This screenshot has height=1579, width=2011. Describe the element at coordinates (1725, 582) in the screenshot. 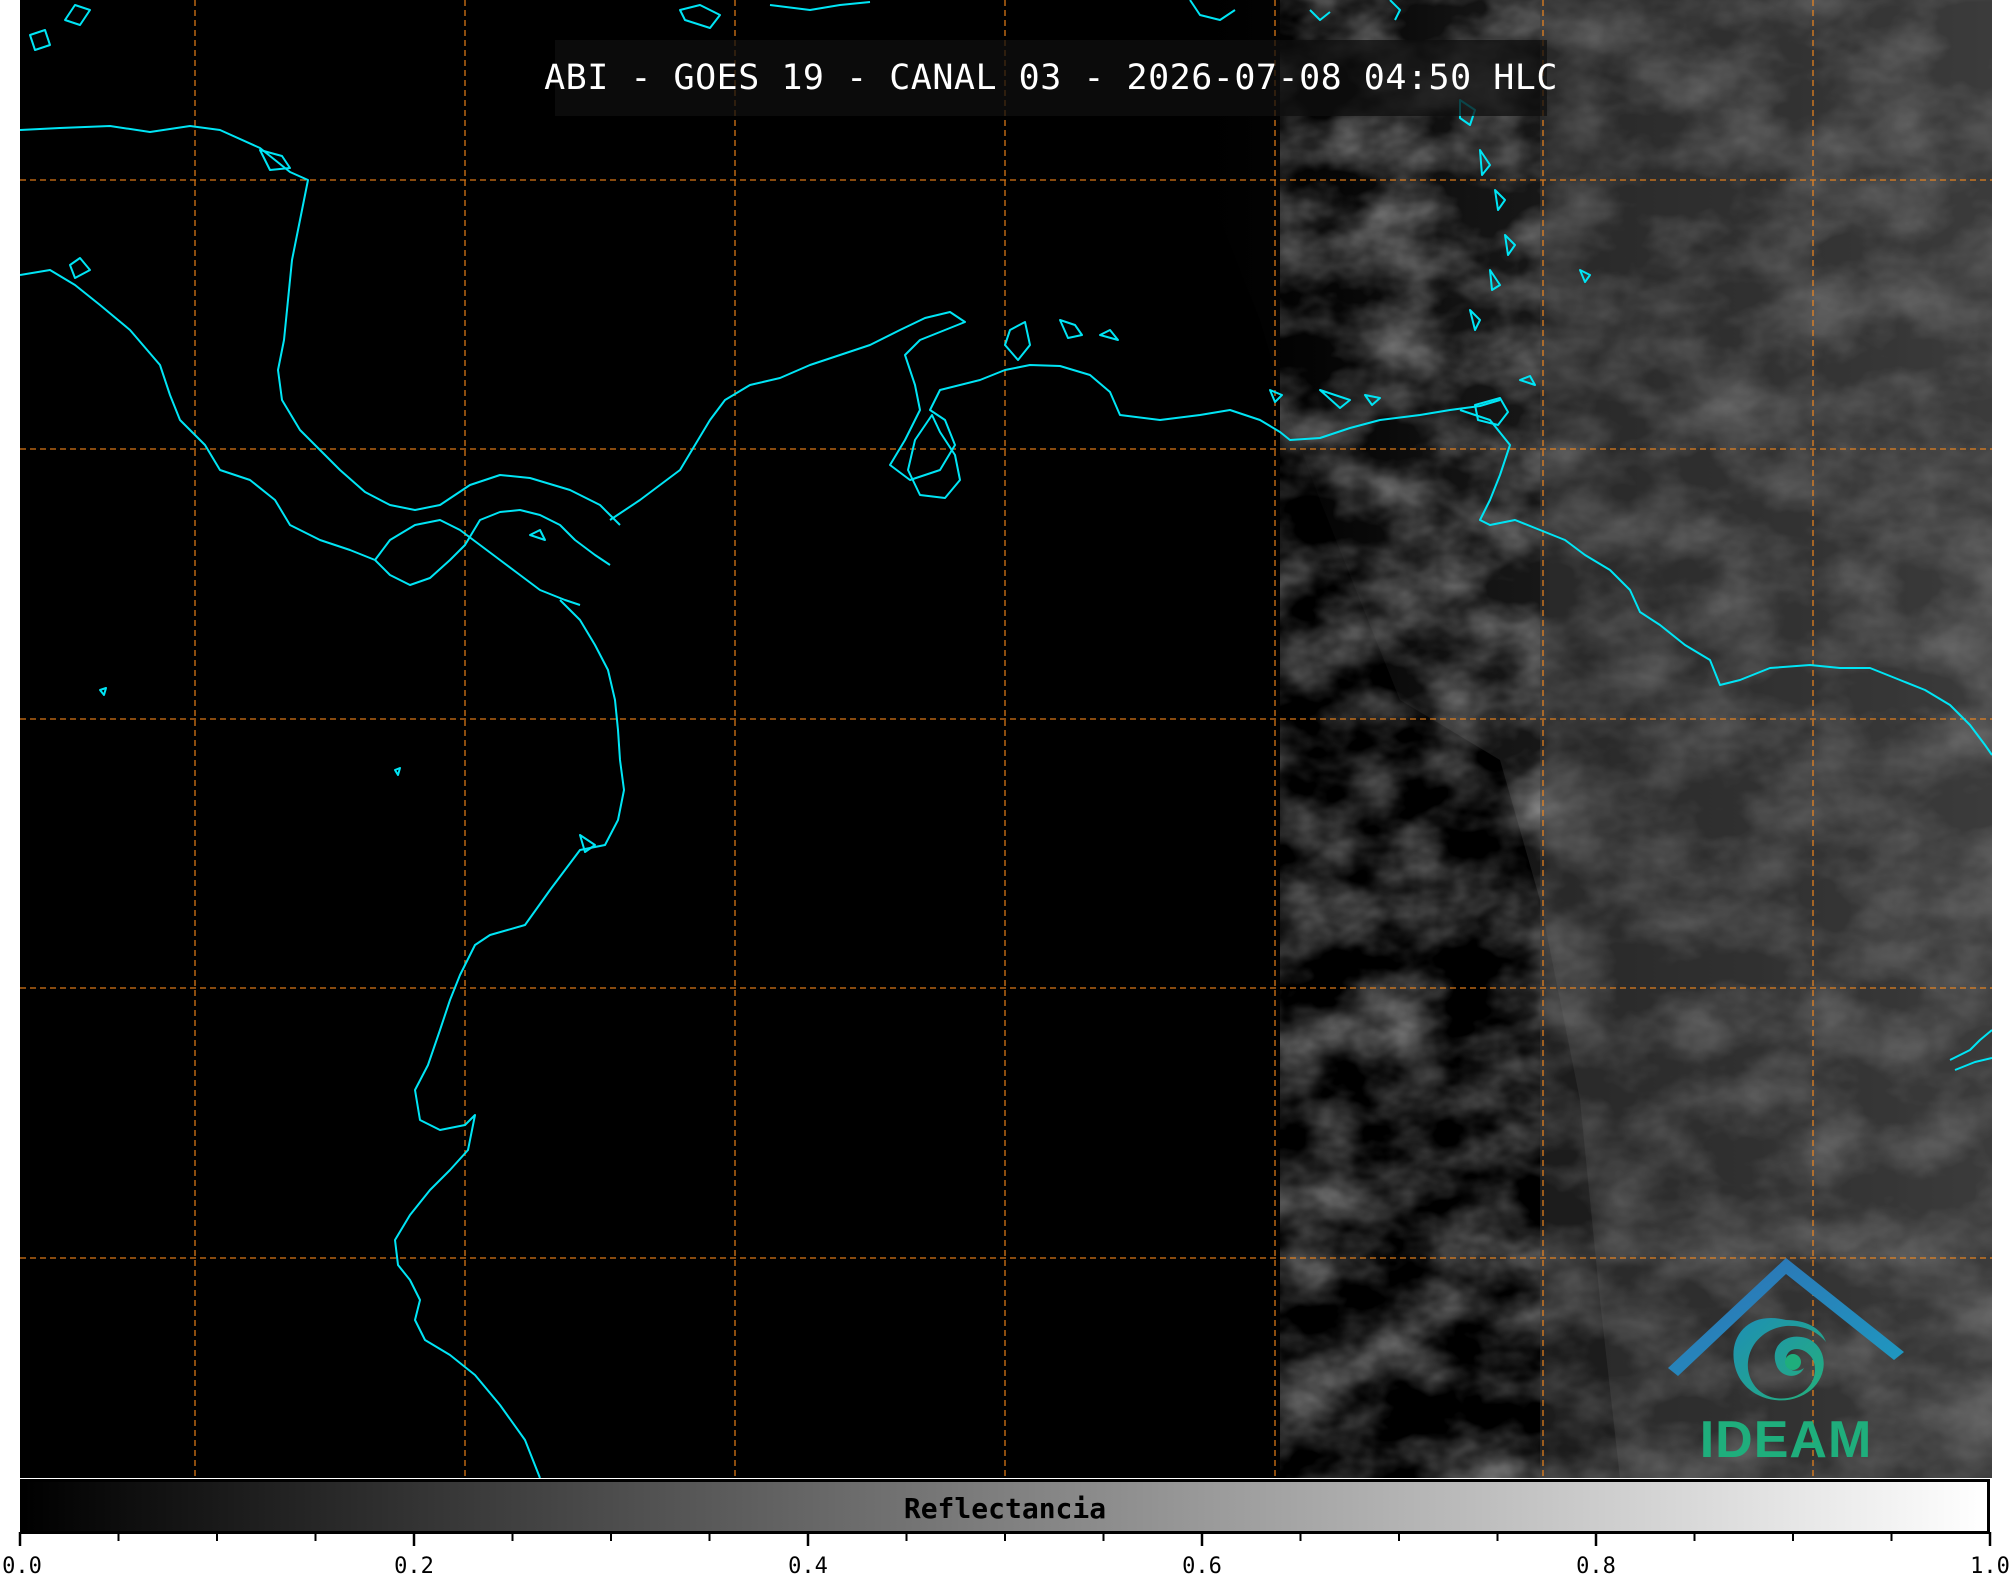

I see `coastline-venezuela-east` at that location.